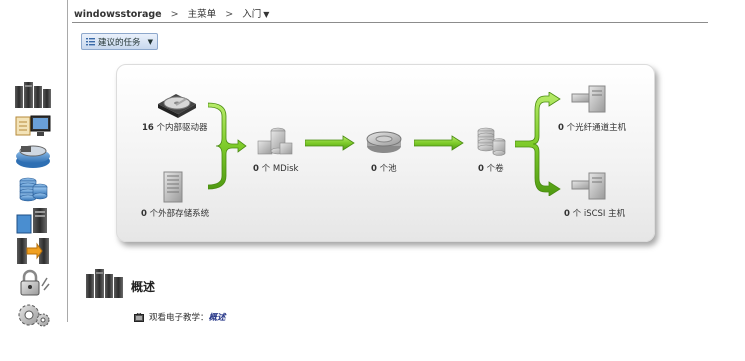  What do you see at coordinates (33, 188) in the screenshot?
I see `volumes-icon` at bounding box center [33, 188].